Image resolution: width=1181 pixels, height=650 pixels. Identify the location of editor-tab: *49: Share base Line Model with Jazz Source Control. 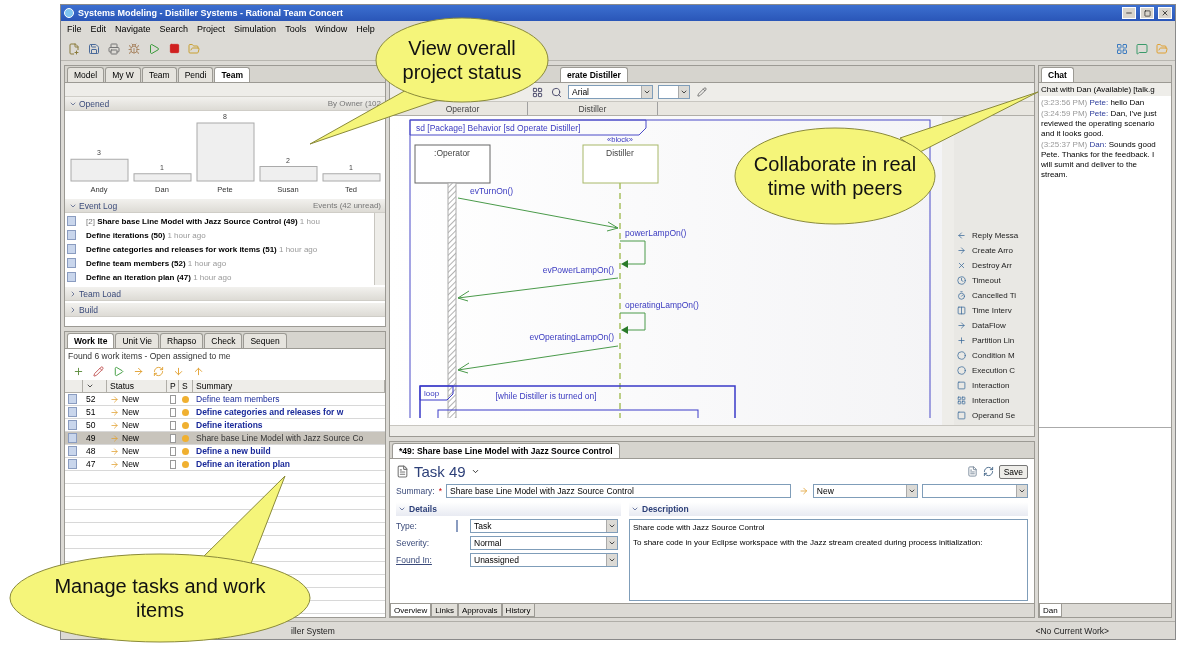
(506, 450).